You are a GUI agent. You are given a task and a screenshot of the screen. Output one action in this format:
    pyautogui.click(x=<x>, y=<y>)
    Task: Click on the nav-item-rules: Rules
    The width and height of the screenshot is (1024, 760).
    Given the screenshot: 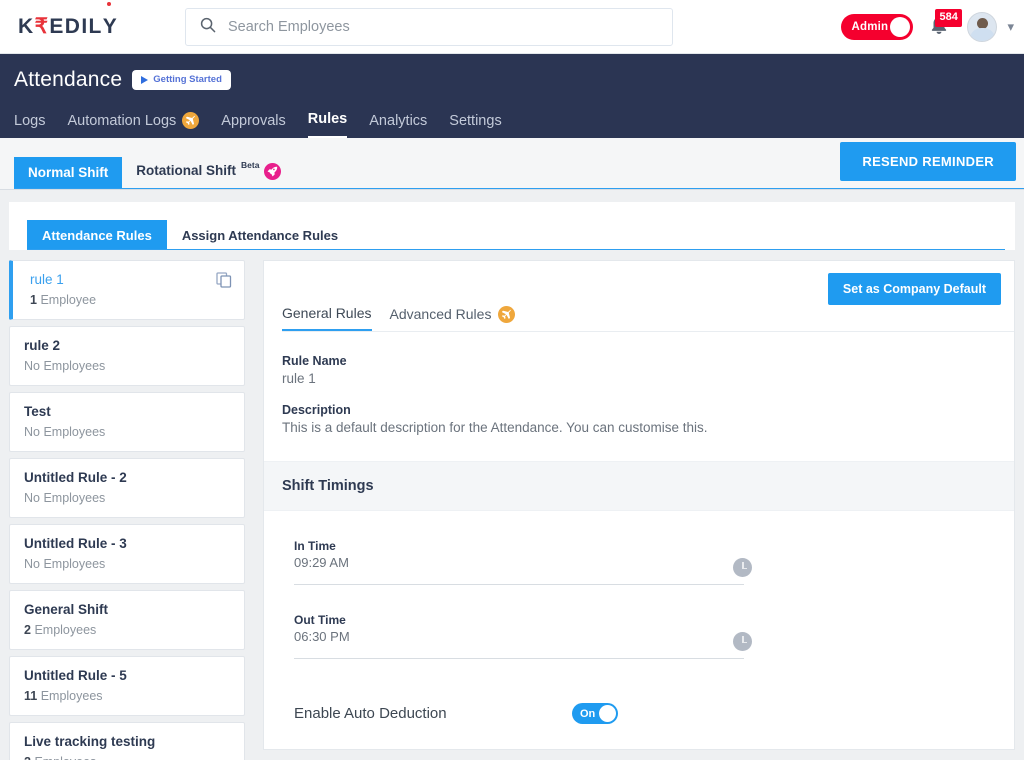 What is the action you would take?
    pyautogui.click(x=327, y=124)
    